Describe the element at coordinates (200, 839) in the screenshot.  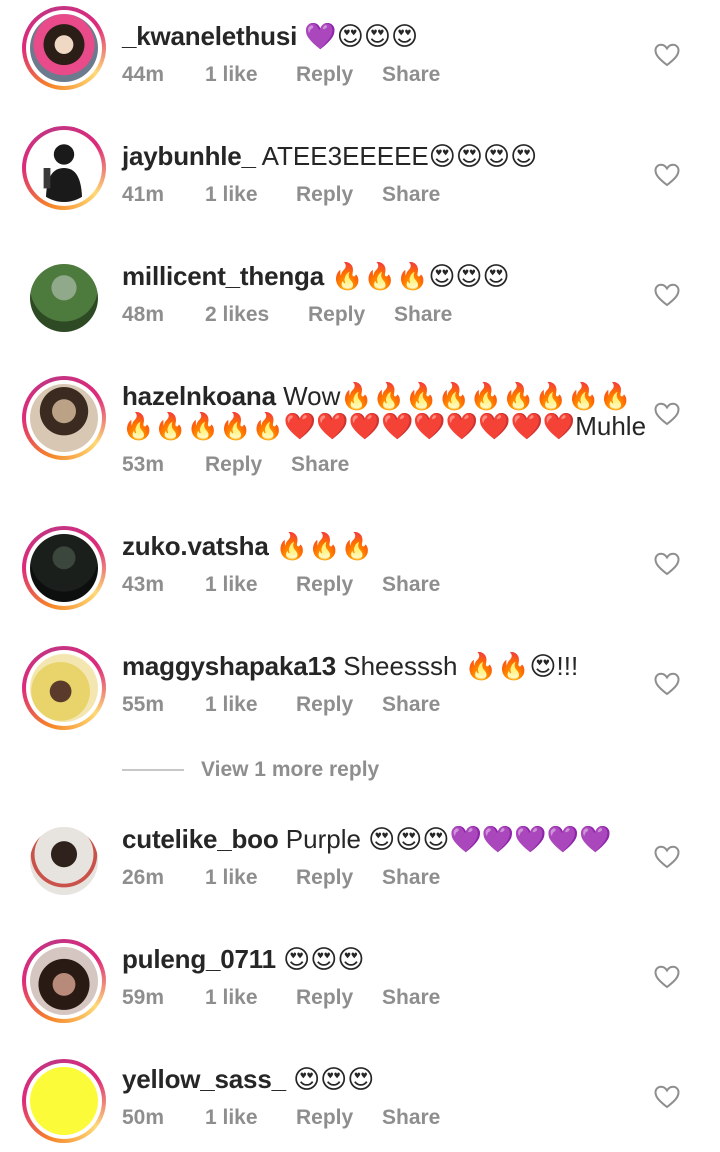
I see `comment-username: cutelike_boo` at that location.